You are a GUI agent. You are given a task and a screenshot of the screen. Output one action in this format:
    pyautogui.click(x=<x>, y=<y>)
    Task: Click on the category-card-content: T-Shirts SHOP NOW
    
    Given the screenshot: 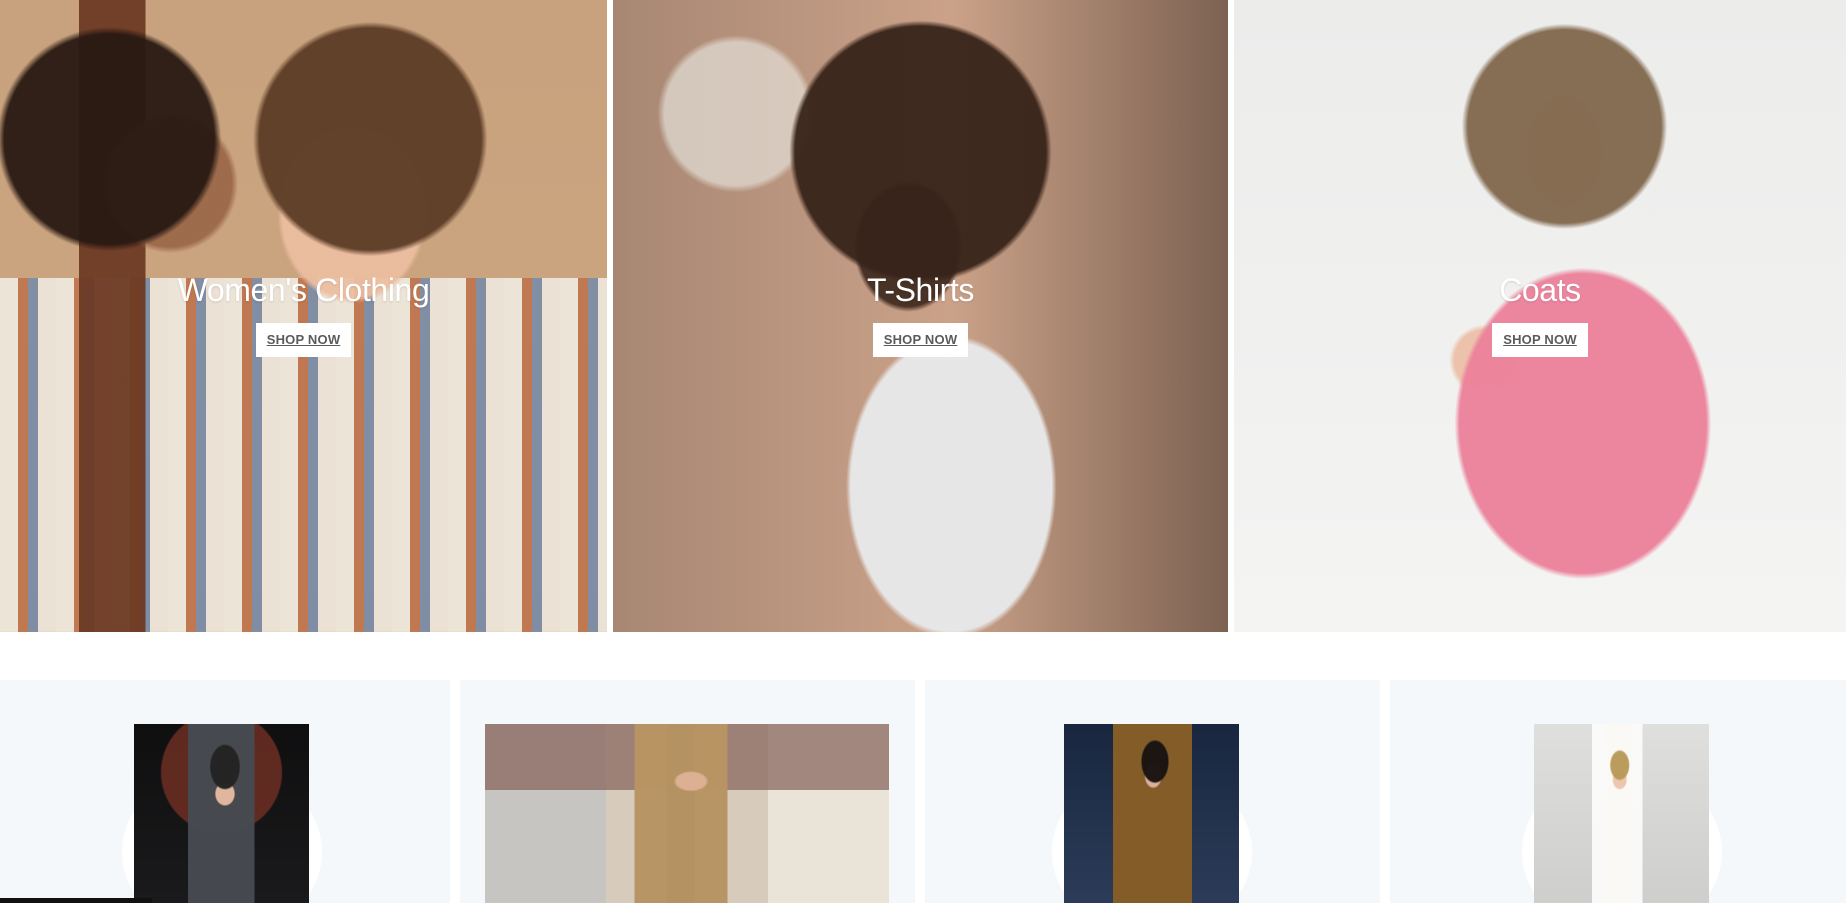 What is the action you would take?
    pyautogui.click(x=920, y=314)
    